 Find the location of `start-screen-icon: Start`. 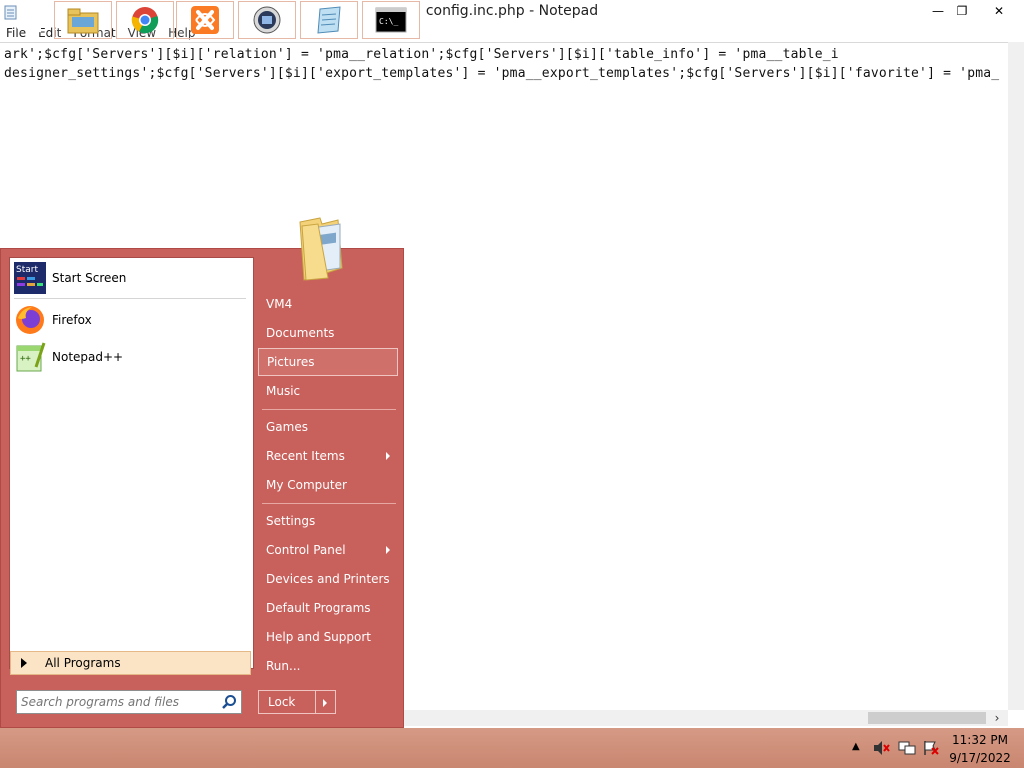

start-screen-icon: Start is located at coordinates (30, 278).